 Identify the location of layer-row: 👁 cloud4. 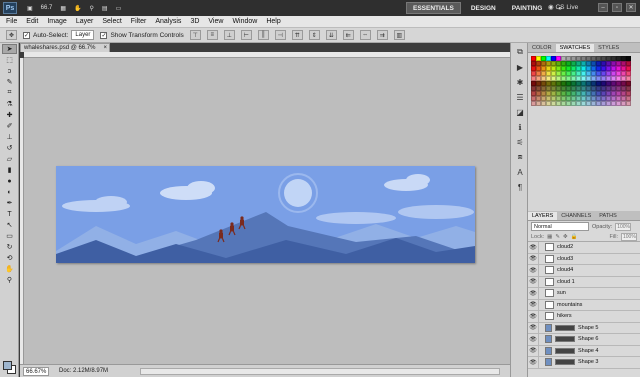
(584, 270).